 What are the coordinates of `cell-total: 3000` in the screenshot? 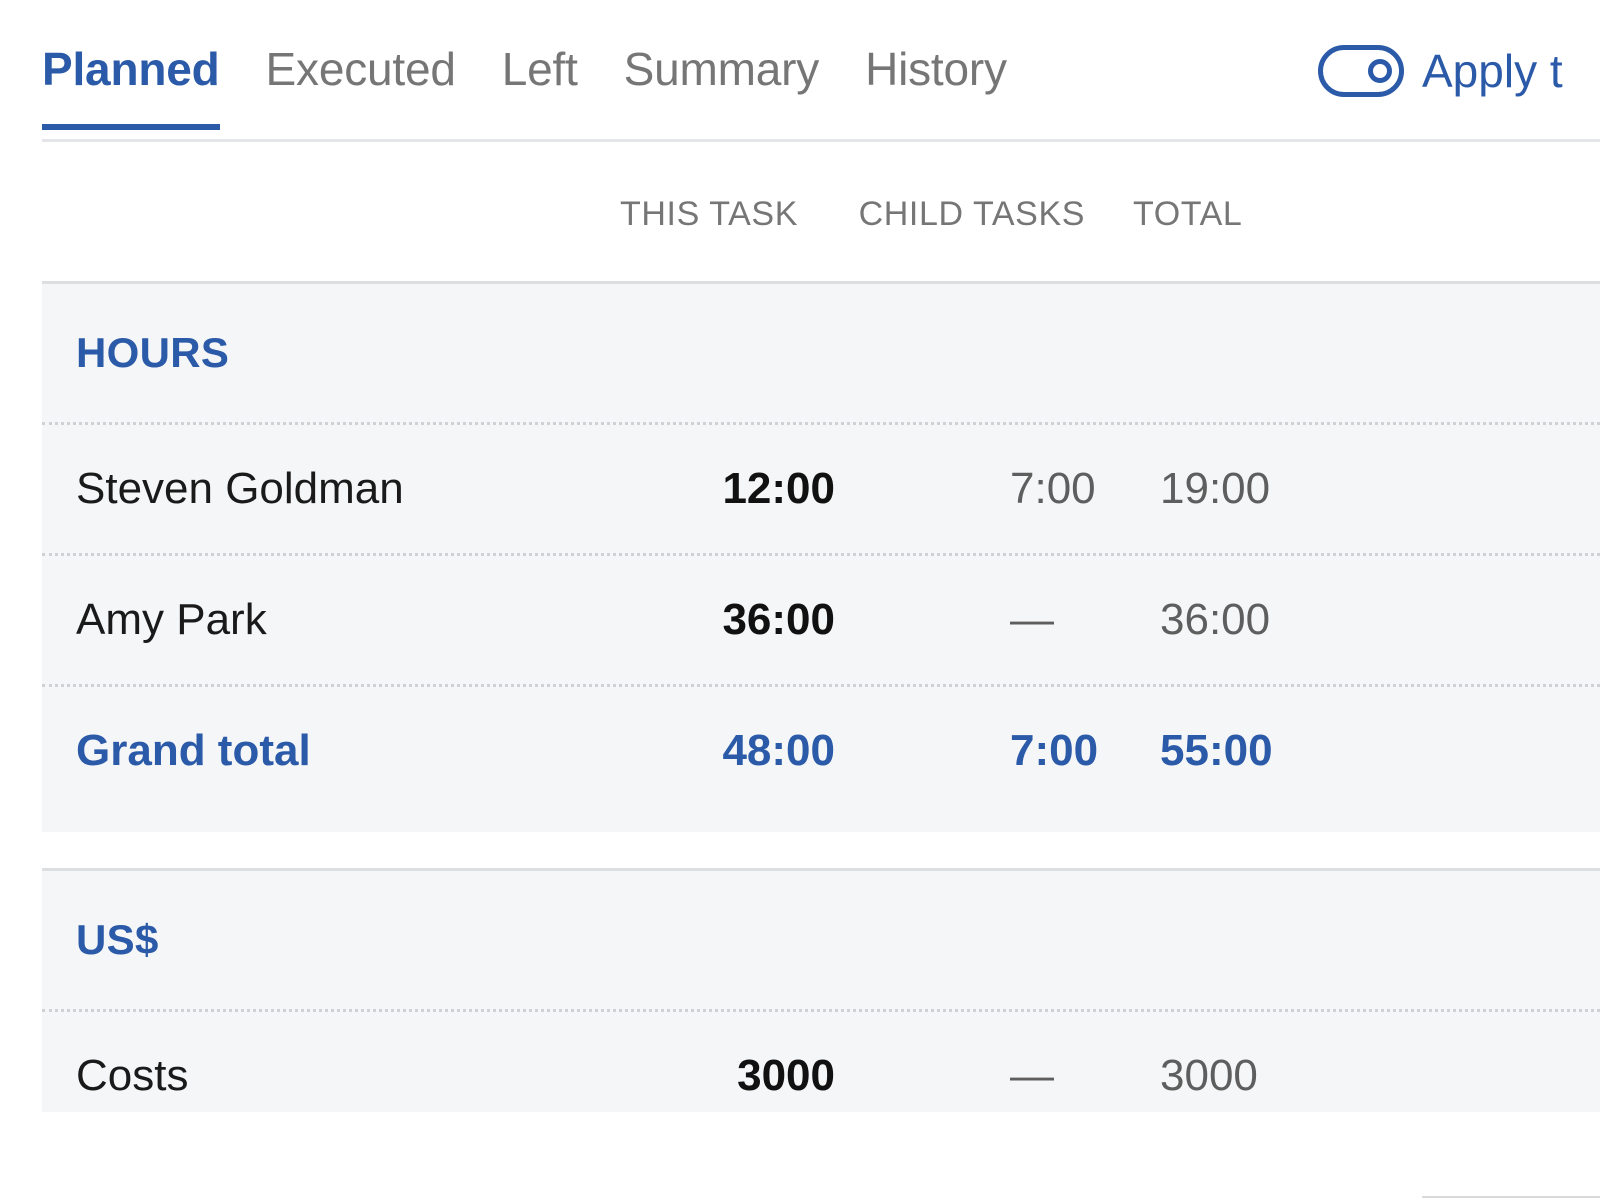 It's located at (1209, 1075).